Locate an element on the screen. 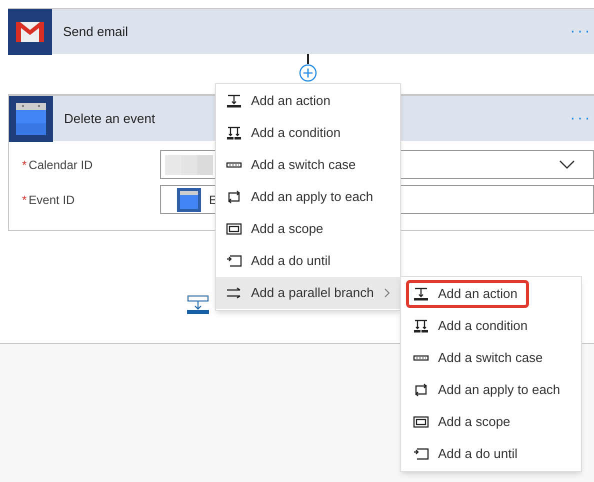  card-title: Delete an event is located at coordinates (110, 119).